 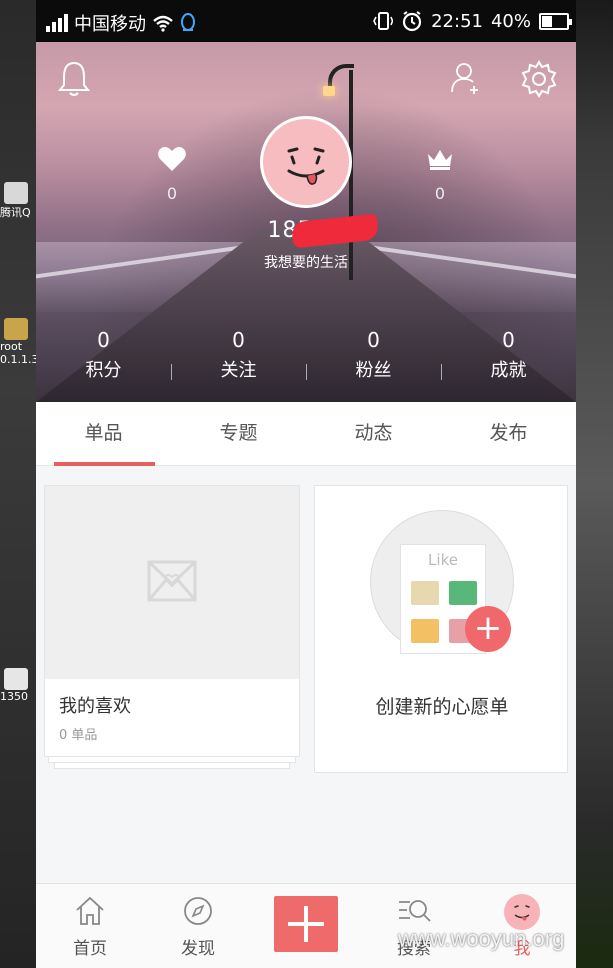 I want to click on status-bar: 中国移动 22:51 40%, so click(x=306, y=21).